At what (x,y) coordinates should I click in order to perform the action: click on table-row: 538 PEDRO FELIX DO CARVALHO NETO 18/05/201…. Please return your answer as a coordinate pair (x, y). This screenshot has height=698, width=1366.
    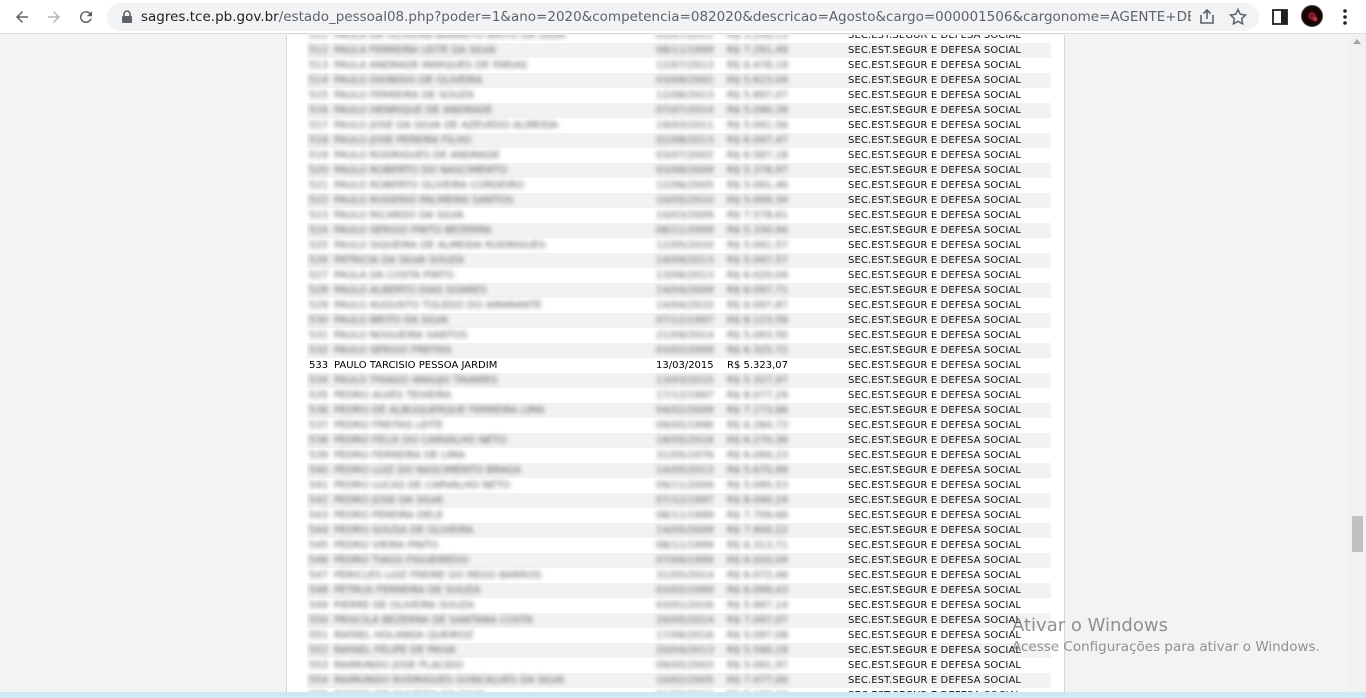
    Looking at the image, I should click on (679, 440).